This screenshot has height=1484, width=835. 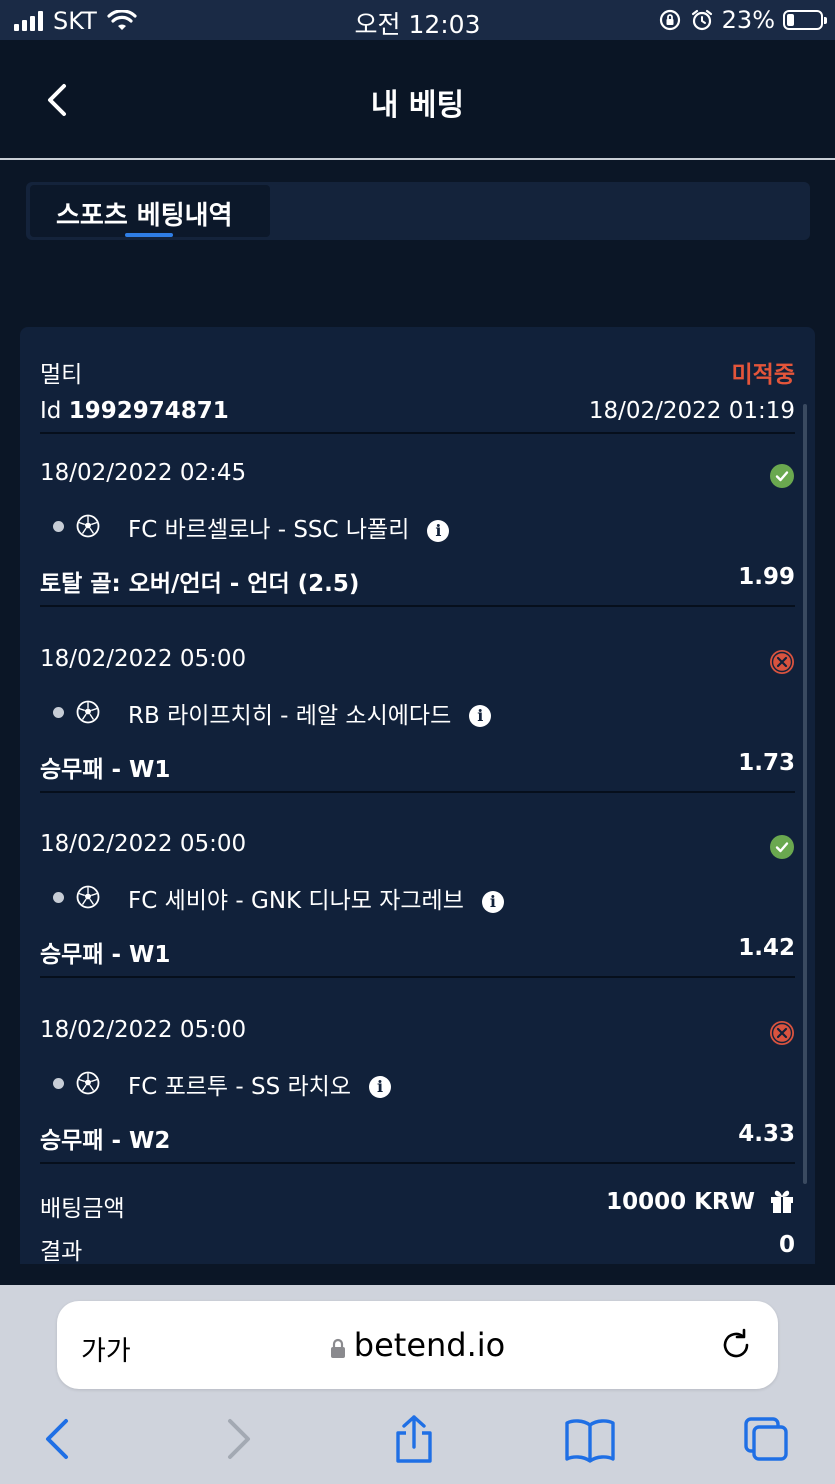 I want to click on bet-placed-date: 18/02/2022 01:19, so click(x=691, y=411).